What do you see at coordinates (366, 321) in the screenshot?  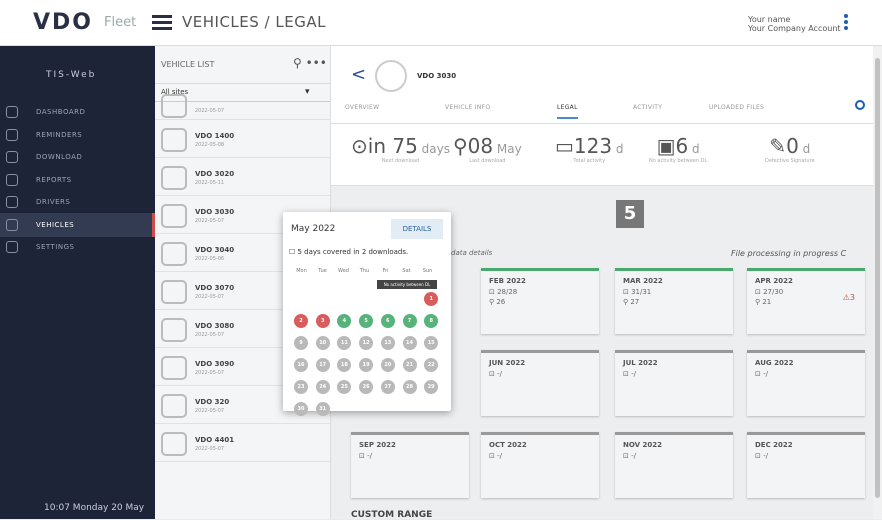 I see `calendar-day: 5` at bounding box center [366, 321].